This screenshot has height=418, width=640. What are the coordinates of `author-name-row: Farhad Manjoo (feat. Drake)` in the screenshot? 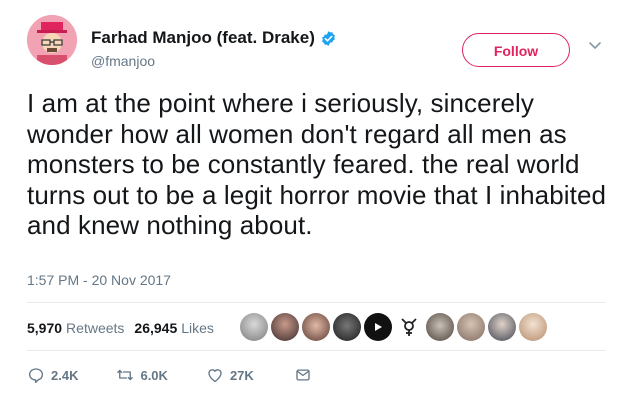 It's located at (214, 38).